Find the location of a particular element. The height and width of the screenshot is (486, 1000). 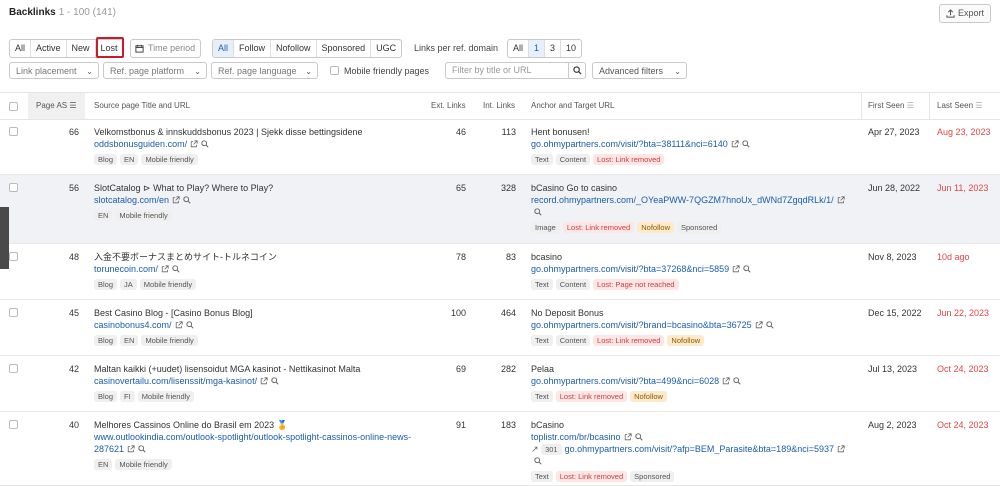

time-period-button: Time period is located at coordinates (166, 48).